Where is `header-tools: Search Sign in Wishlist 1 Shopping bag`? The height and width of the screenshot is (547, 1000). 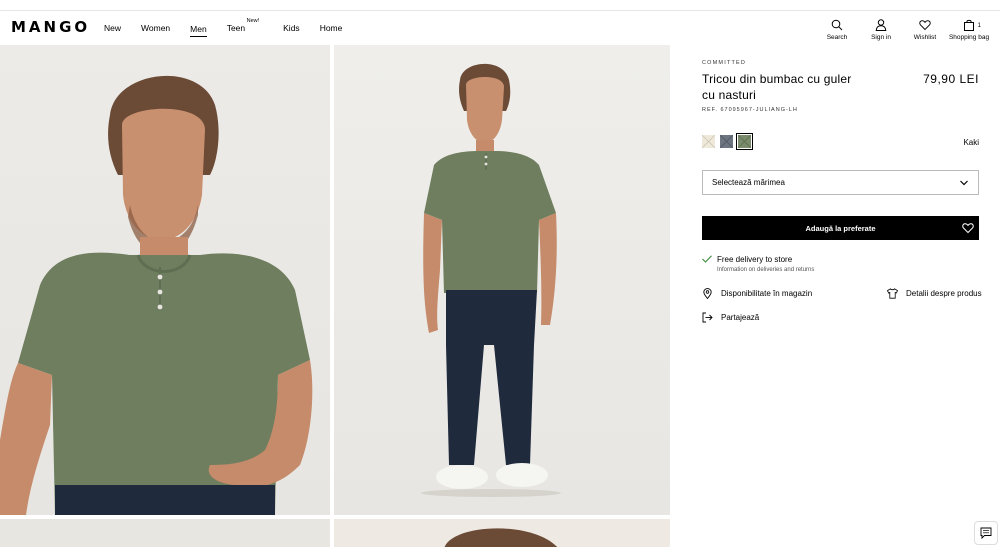
header-tools: Search Sign in Wishlist 1 Shopping bag is located at coordinates (903, 30).